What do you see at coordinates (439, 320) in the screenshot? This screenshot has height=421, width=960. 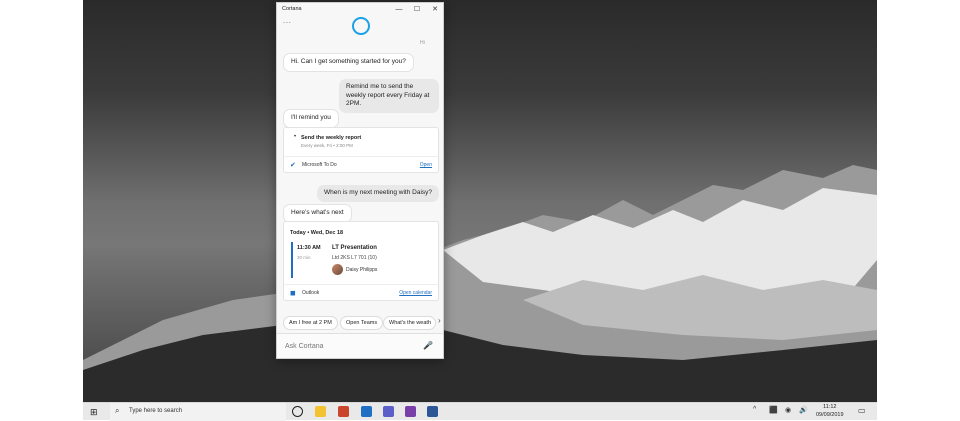 I see `chevron-right-icon: ›` at bounding box center [439, 320].